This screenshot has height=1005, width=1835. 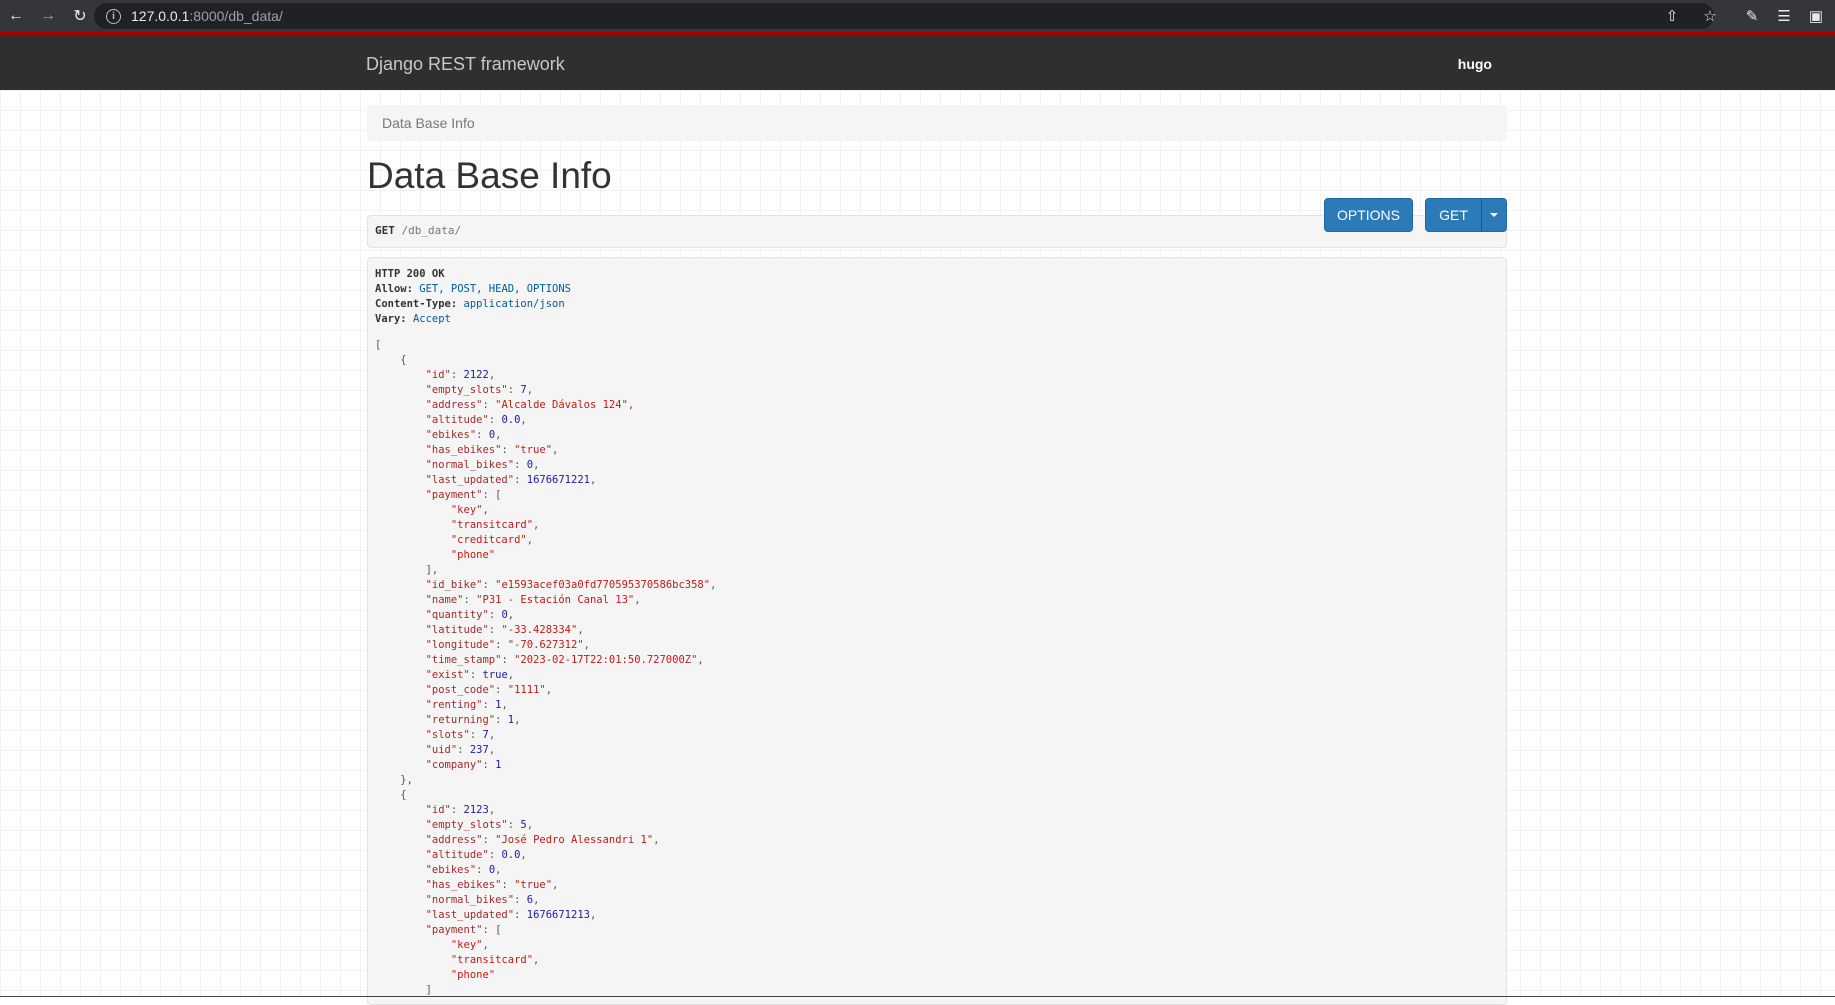 I want to click on options-button: OPTIONS, so click(x=1368, y=215).